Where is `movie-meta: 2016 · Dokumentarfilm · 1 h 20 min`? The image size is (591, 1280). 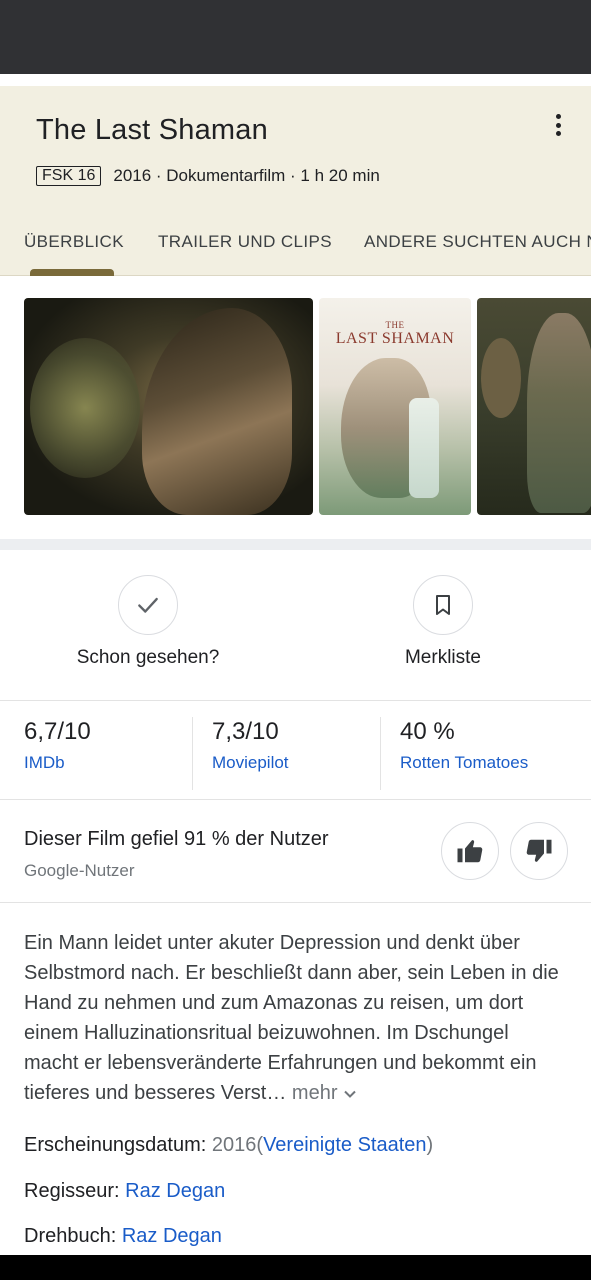
movie-meta: 2016 · Dokumentarfilm · 1 h 20 min is located at coordinates (246, 175).